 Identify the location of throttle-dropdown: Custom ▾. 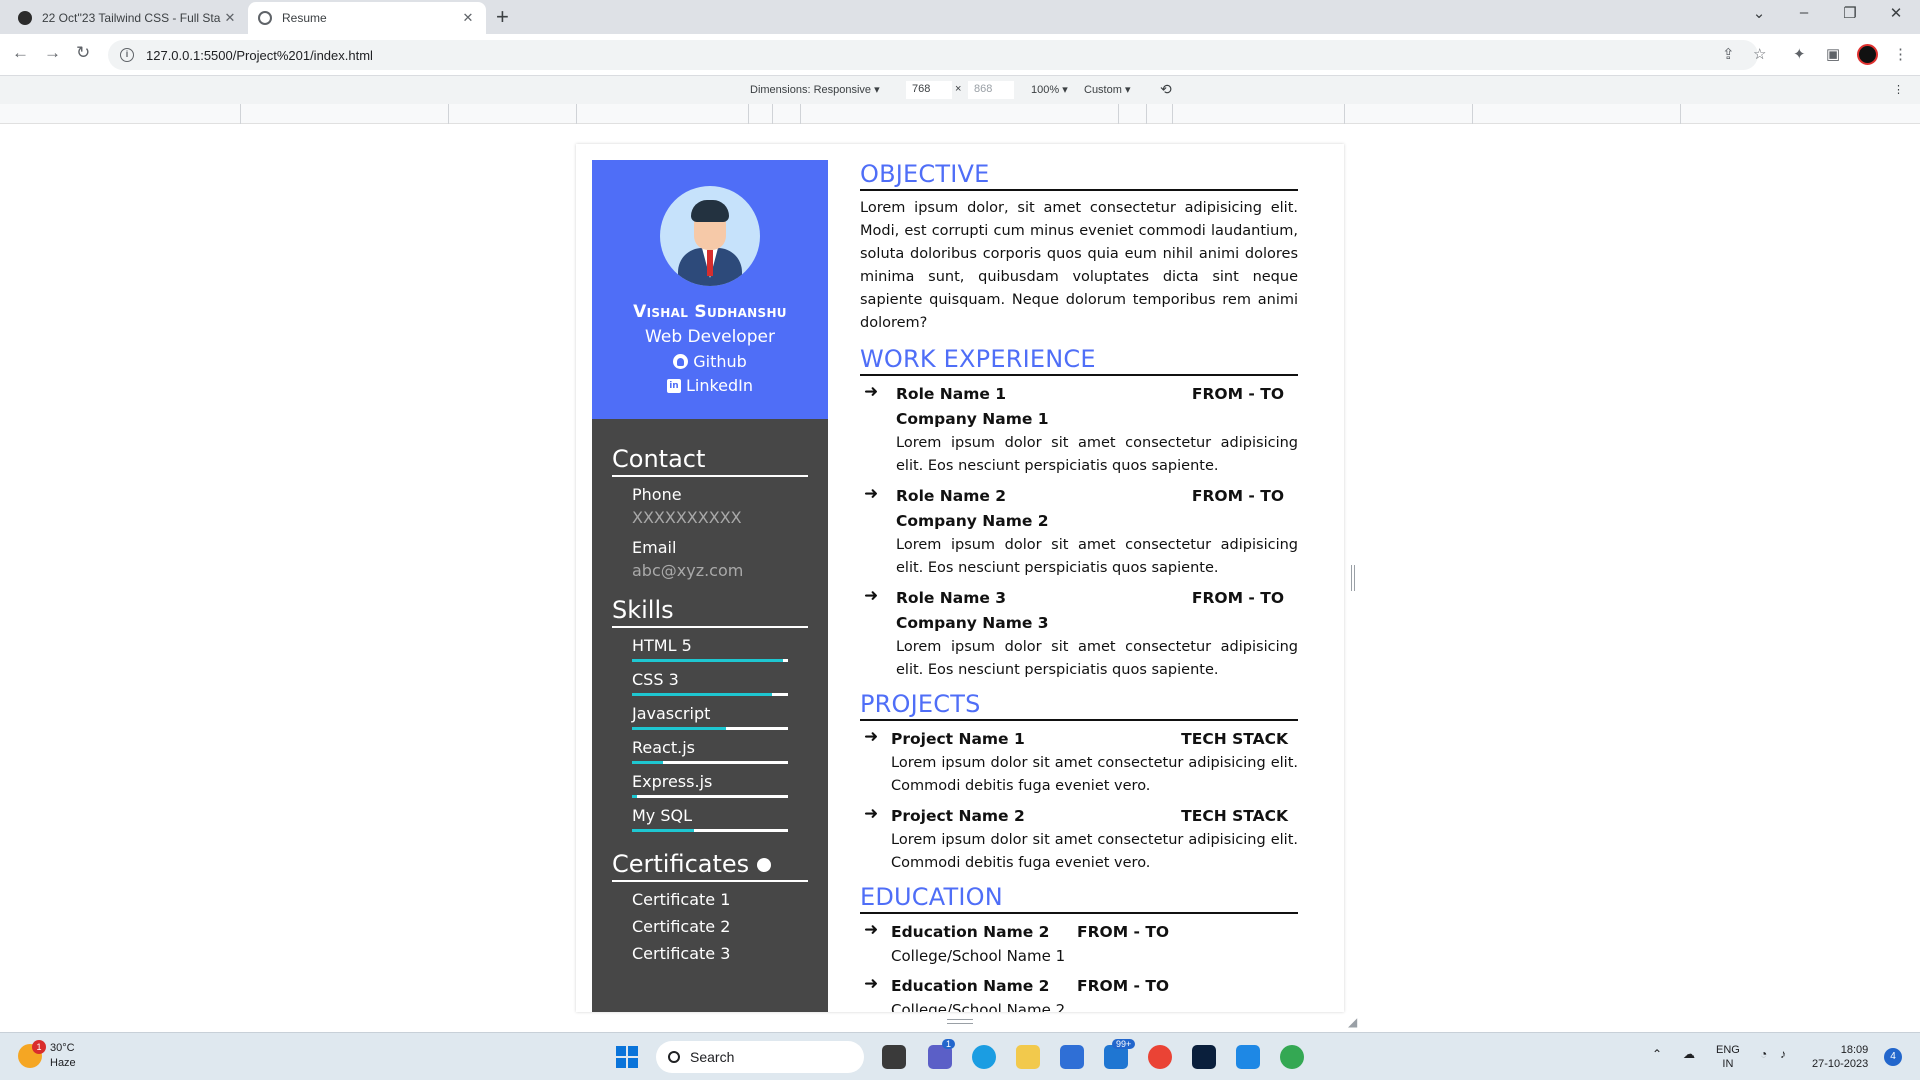
(1107, 89).